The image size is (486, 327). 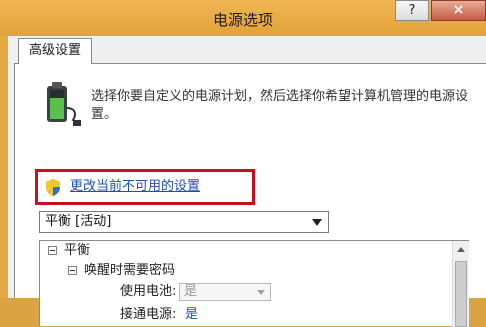 What do you see at coordinates (78, 221) in the screenshot?
I see `power-plan-value: 平衡 [活动]` at bounding box center [78, 221].